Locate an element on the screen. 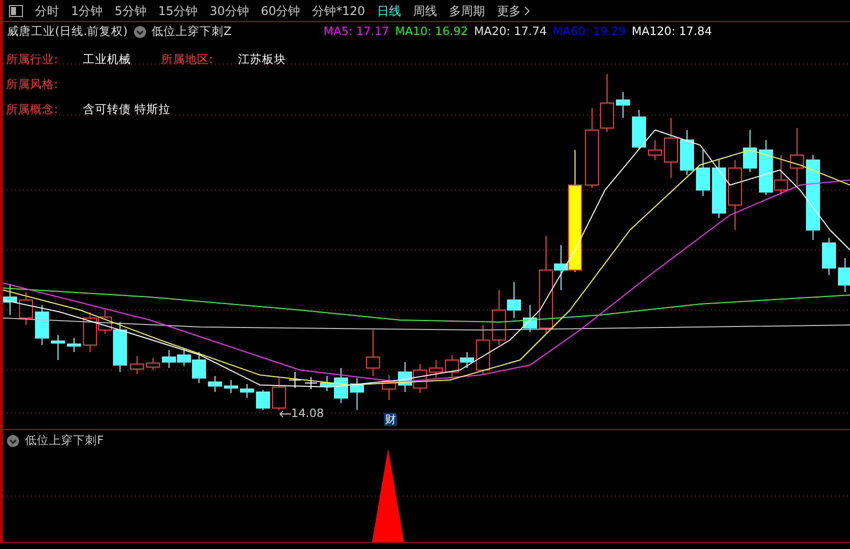  period-tab: 1分钟 is located at coordinates (87, 10).